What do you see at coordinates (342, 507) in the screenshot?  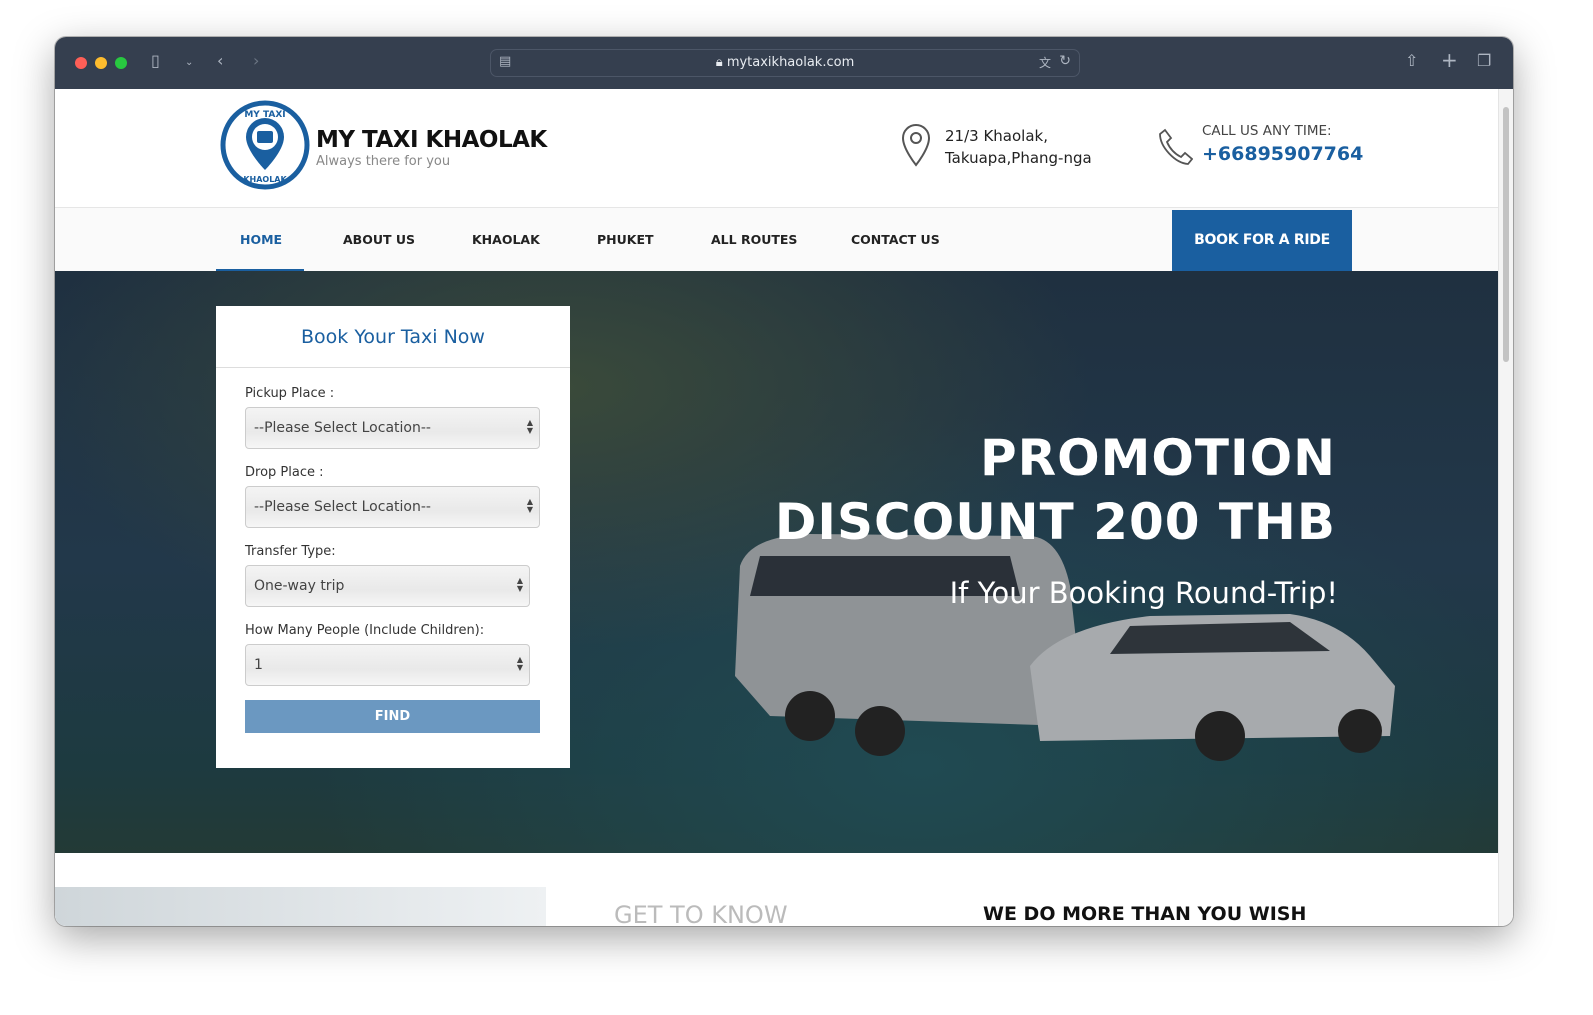 I see `drop-value: --Please Select Location--` at bounding box center [342, 507].